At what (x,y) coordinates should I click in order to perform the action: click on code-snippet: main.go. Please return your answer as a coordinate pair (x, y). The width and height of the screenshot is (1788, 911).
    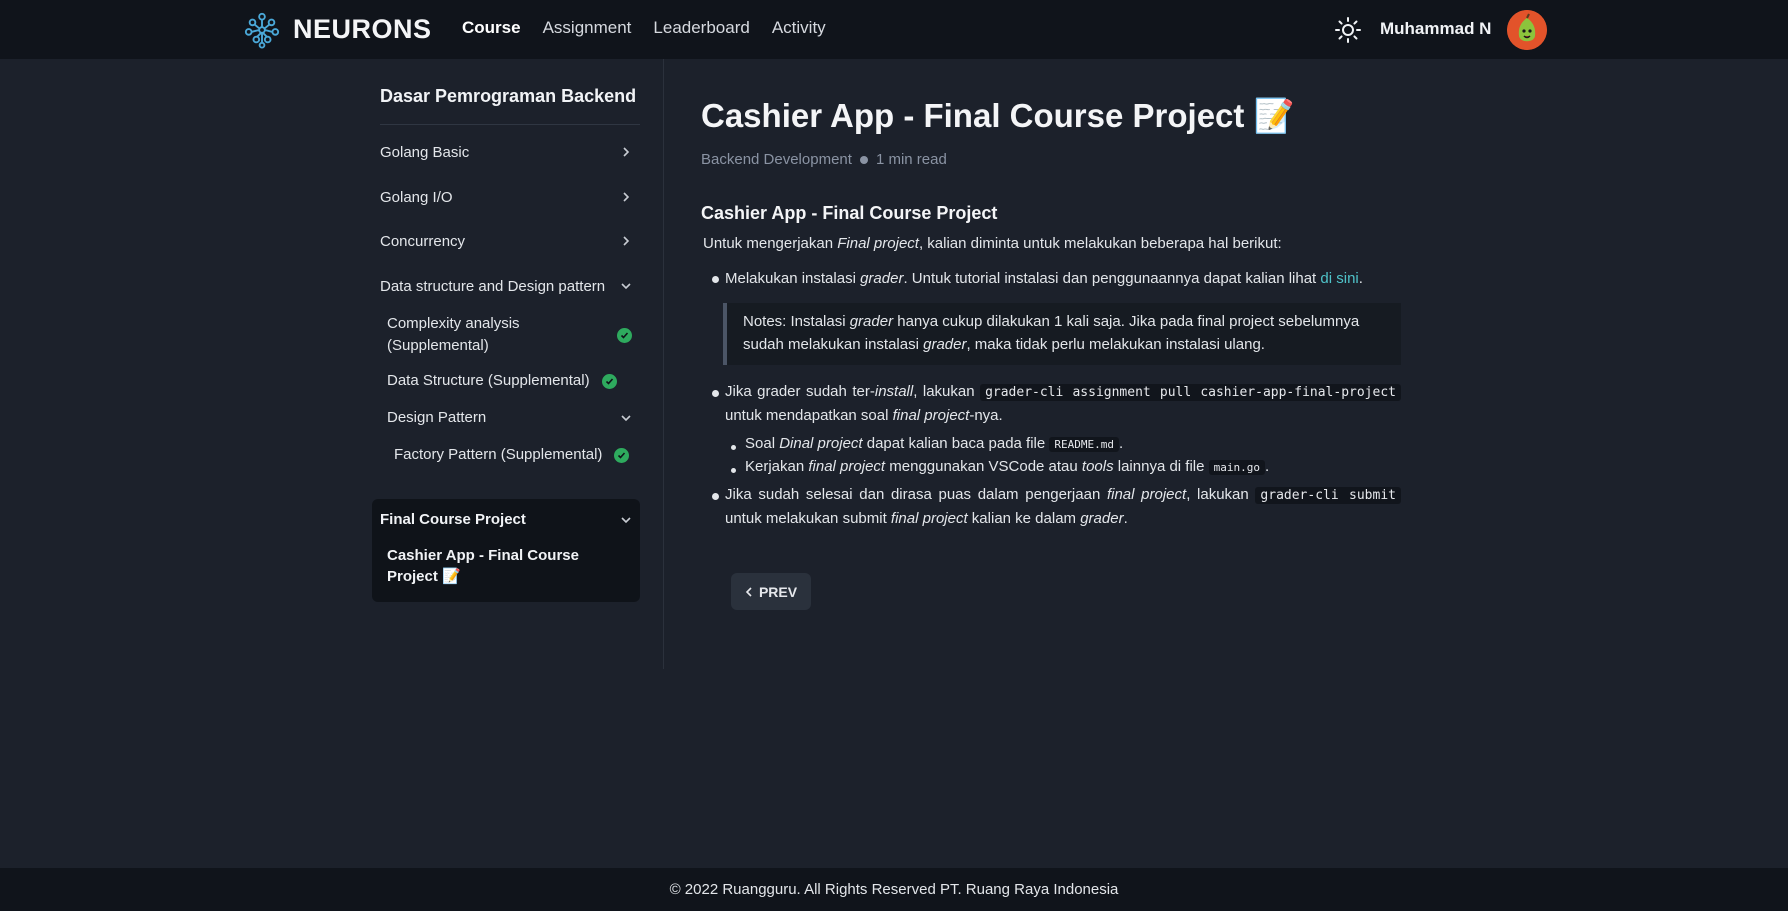
    Looking at the image, I should click on (1237, 467).